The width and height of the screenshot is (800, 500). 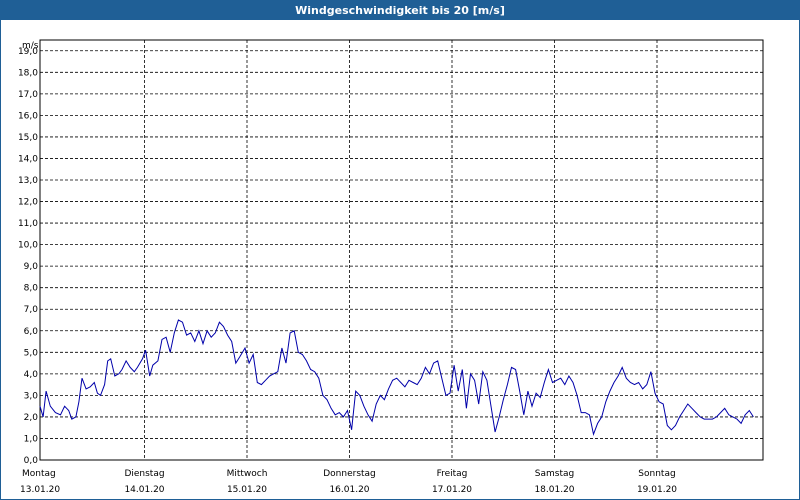 What do you see at coordinates (657, 490) in the screenshot?
I see `x-tick-date-label: 19.01.20` at bounding box center [657, 490].